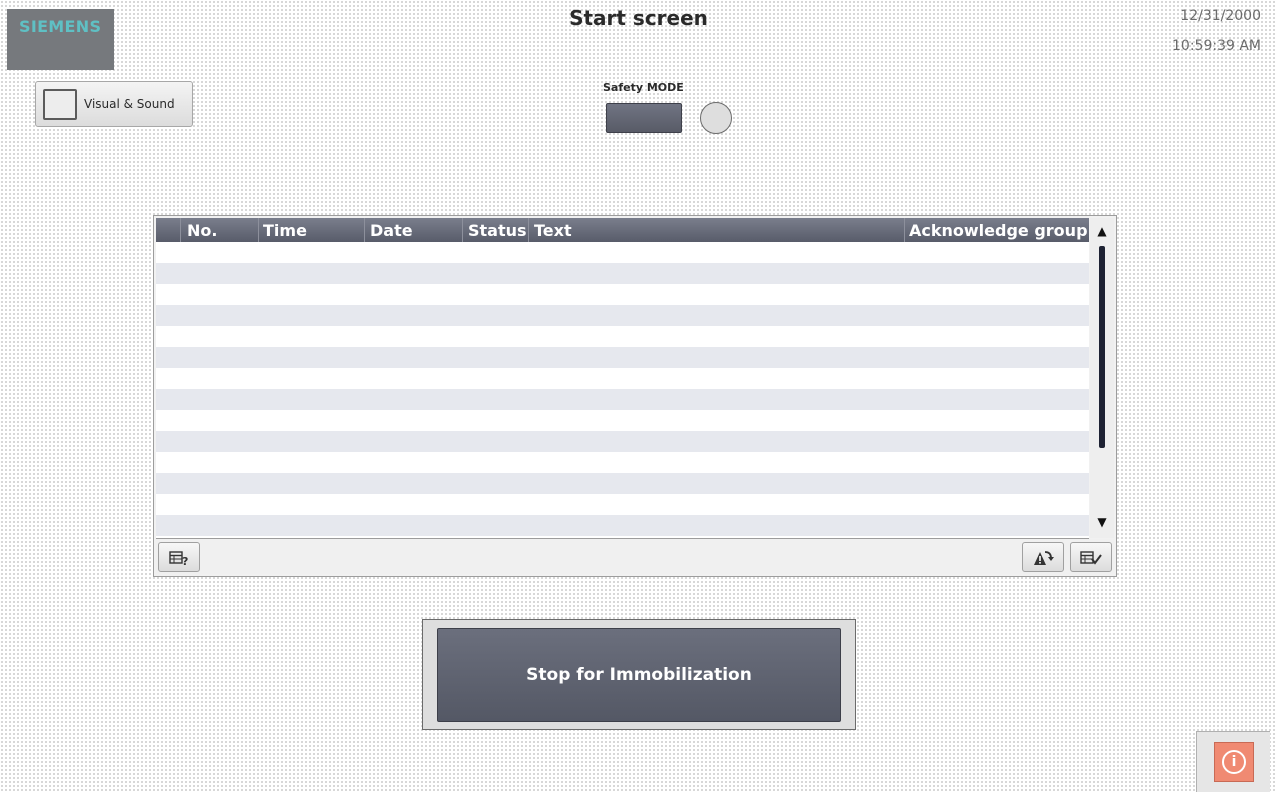  I want to click on date-display: 12/31/2000, so click(1220, 16).